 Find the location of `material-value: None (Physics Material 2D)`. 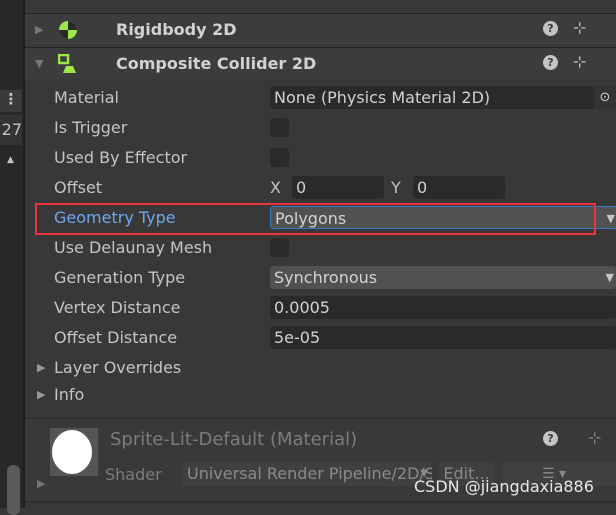

material-value: None (Physics Material 2D) is located at coordinates (382, 97).